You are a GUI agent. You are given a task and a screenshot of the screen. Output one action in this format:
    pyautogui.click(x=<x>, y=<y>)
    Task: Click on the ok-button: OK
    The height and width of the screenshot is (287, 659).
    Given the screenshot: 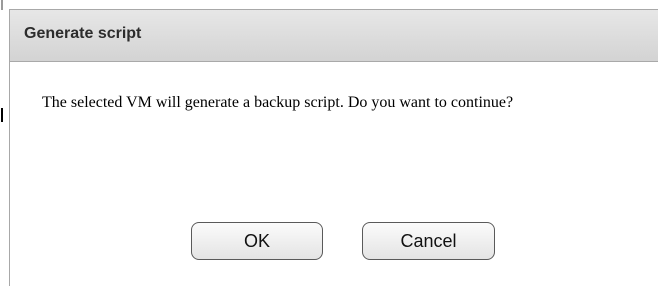 What is the action you would take?
    pyautogui.click(x=257, y=241)
    